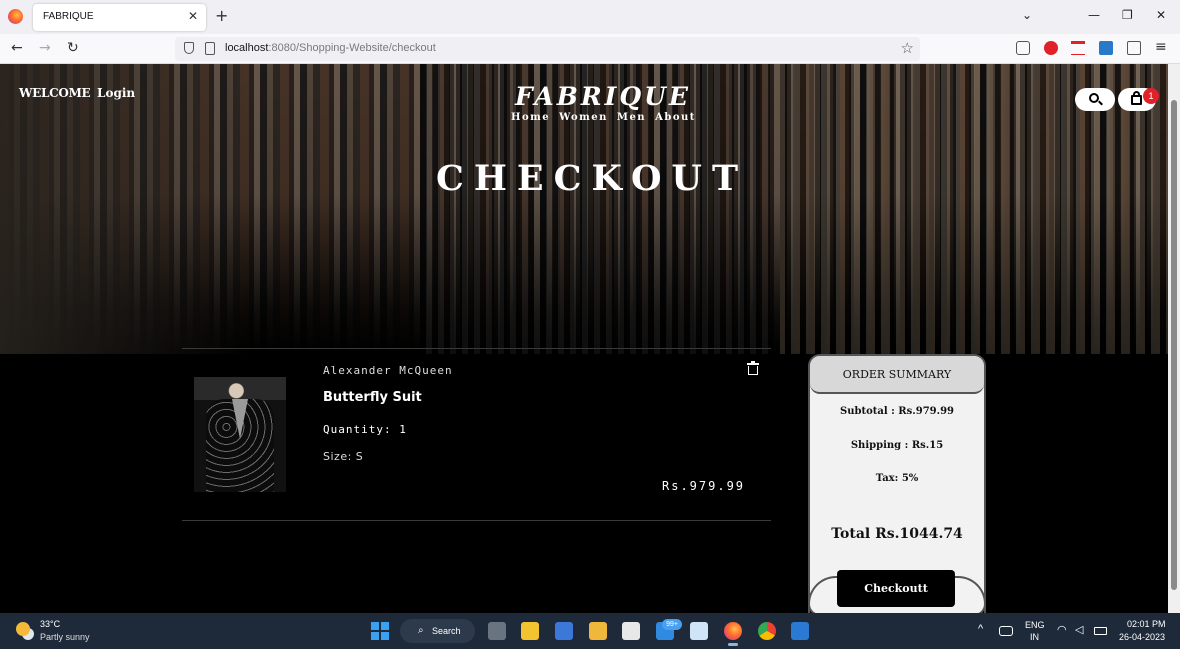 The width and height of the screenshot is (1180, 649). Describe the element at coordinates (704, 486) in the screenshot. I see `product-price: Rs.979.99` at that location.